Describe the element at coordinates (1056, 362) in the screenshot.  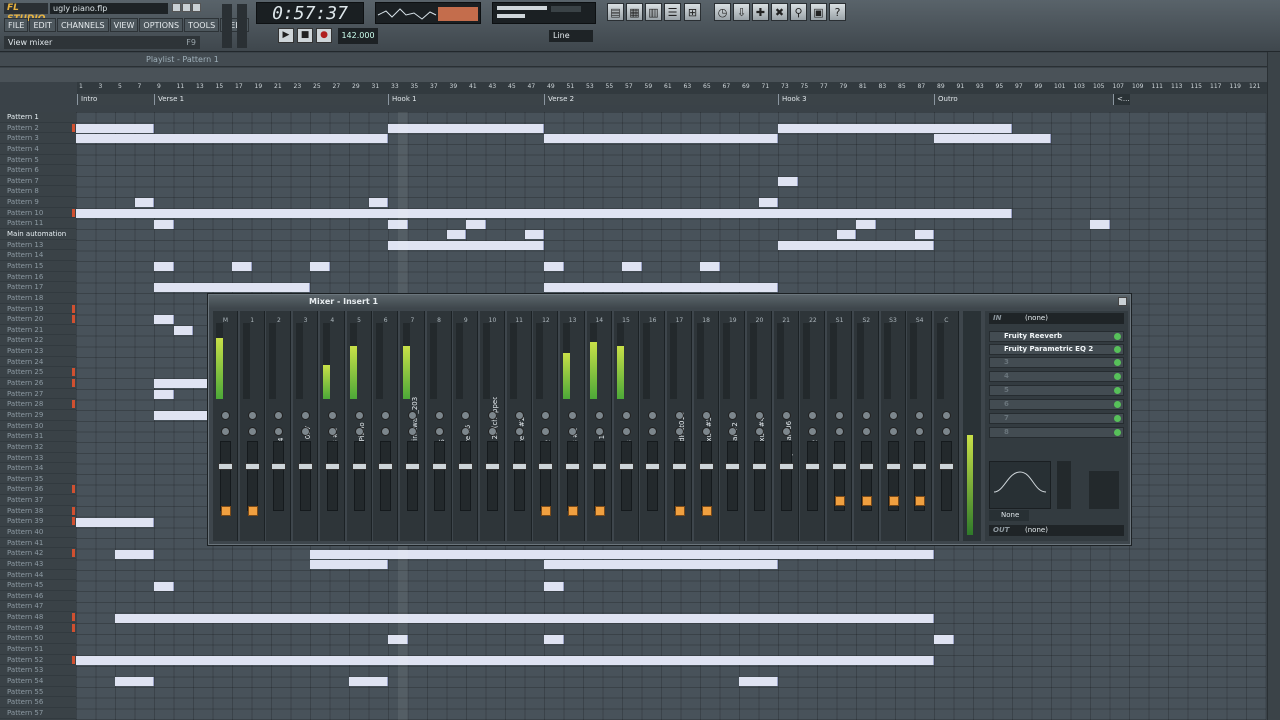
I see `fx-slot-3: 3` at that location.